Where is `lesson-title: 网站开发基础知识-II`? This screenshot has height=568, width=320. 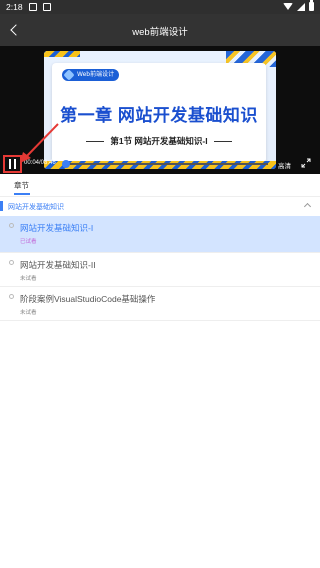 lesson-title: 网站开发基础知识-II is located at coordinates (58, 265).